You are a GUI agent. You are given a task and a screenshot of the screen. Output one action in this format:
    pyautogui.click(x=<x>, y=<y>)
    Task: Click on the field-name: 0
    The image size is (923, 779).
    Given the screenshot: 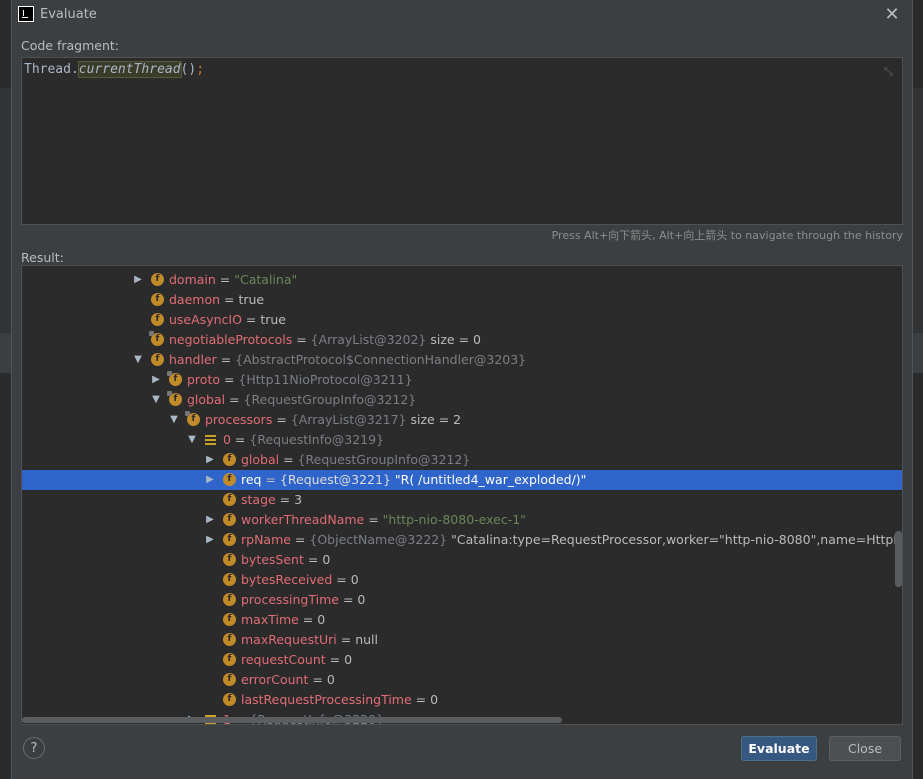 What is the action you would take?
    pyautogui.click(x=227, y=439)
    